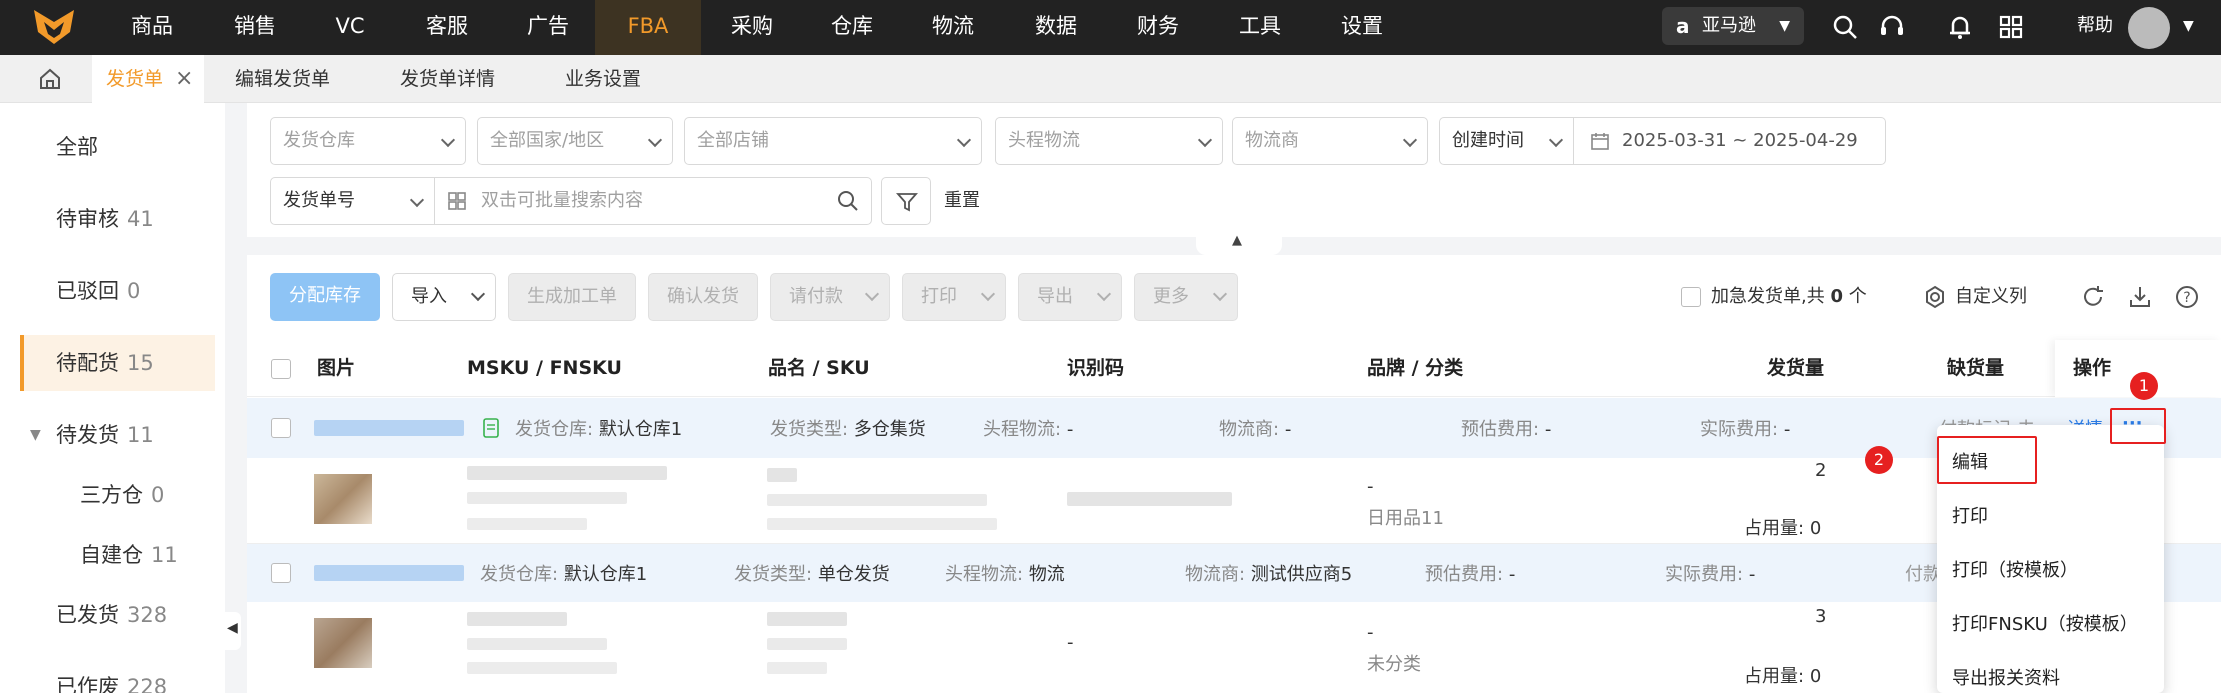  Describe the element at coordinates (1158, 27) in the screenshot. I see `nav-item-finance: 财务` at that location.